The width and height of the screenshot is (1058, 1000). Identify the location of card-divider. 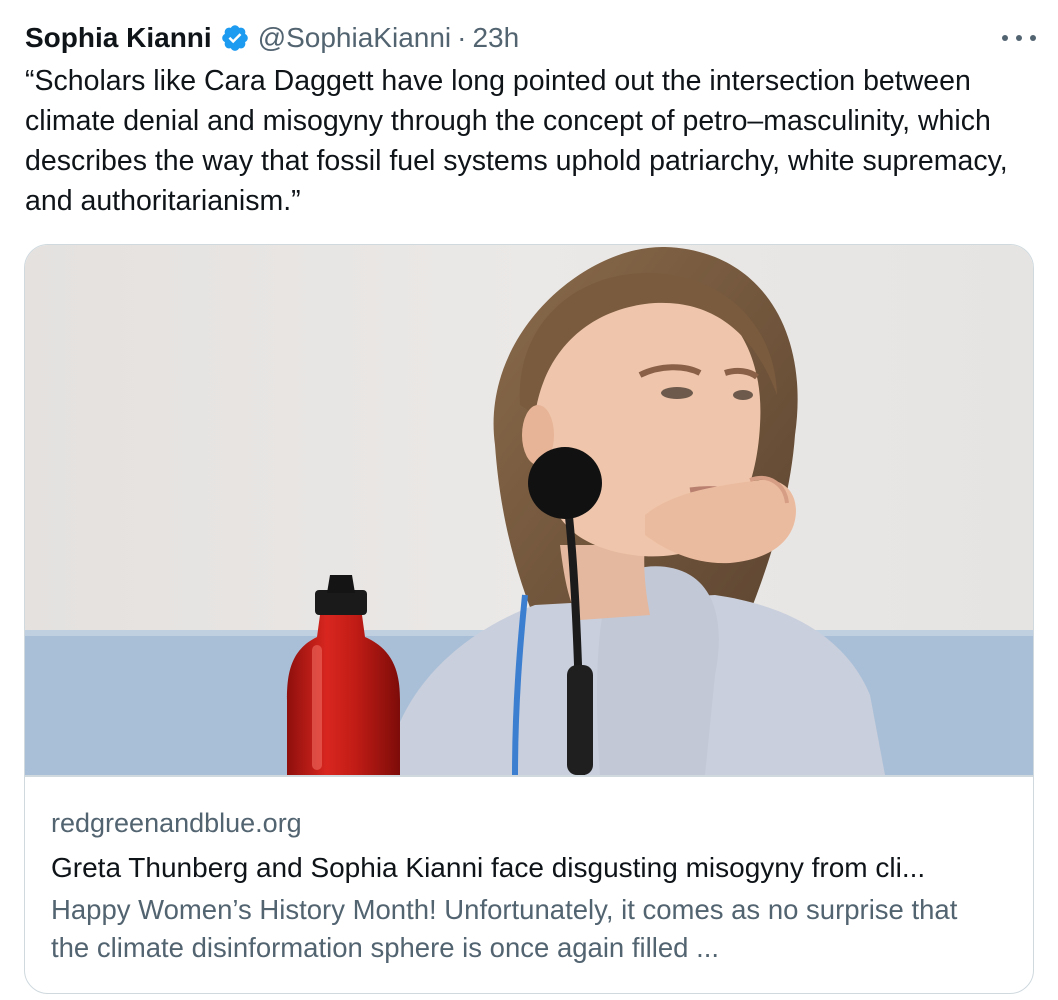
(529, 776).